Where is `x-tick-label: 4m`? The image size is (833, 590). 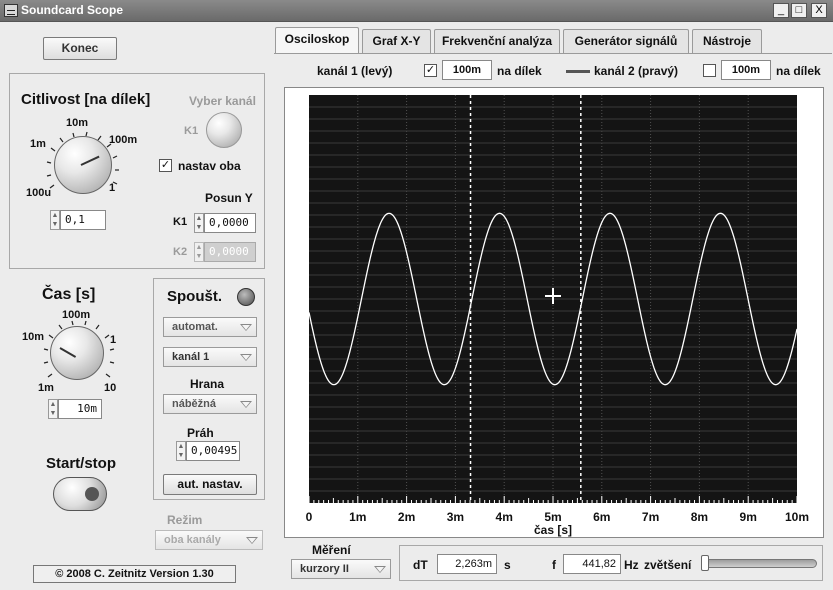
x-tick-label: 4m is located at coordinates (504, 517).